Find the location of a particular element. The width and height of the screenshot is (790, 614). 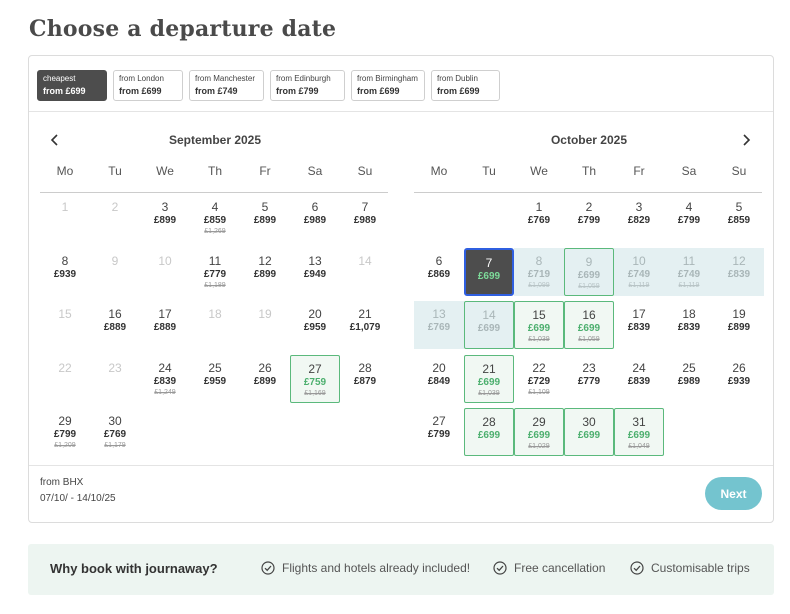

day-cell: 4 £859 £1,269 is located at coordinates (215, 218).